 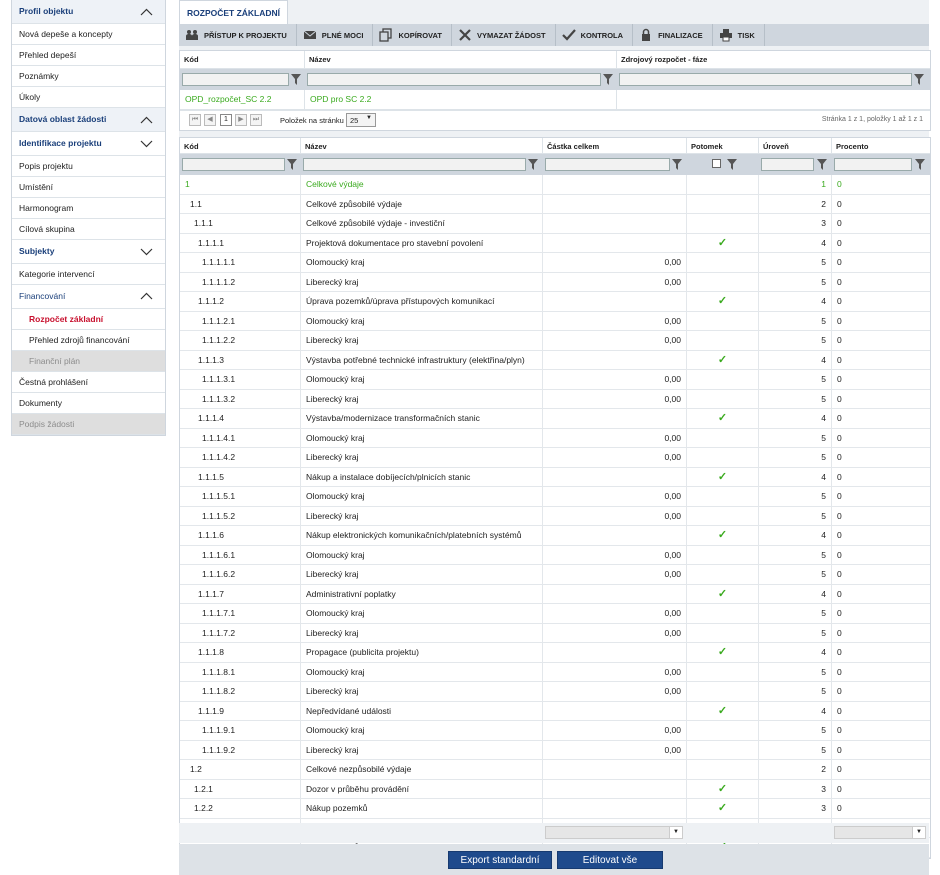 What do you see at coordinates (723, 145) in the screenshot?
I see `column-header-potomek: Potomek` at bounding box center [723, 145].